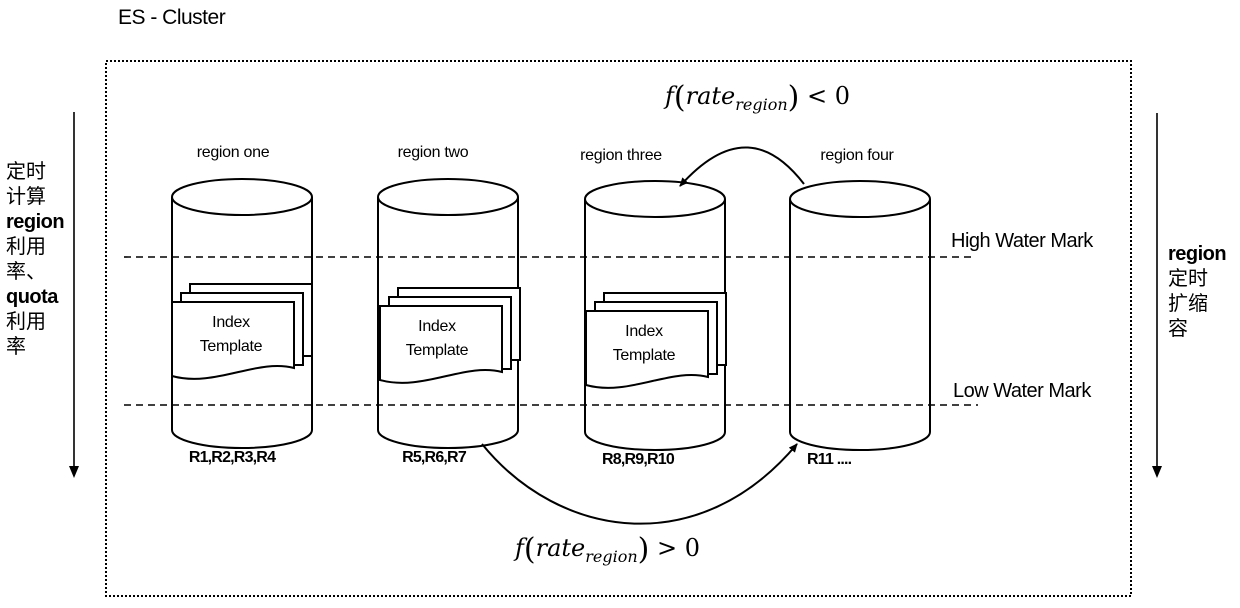 The height and width of the screenshot is (608, 1240). I want to click on left-annotation-line: region, so click(35, 222).